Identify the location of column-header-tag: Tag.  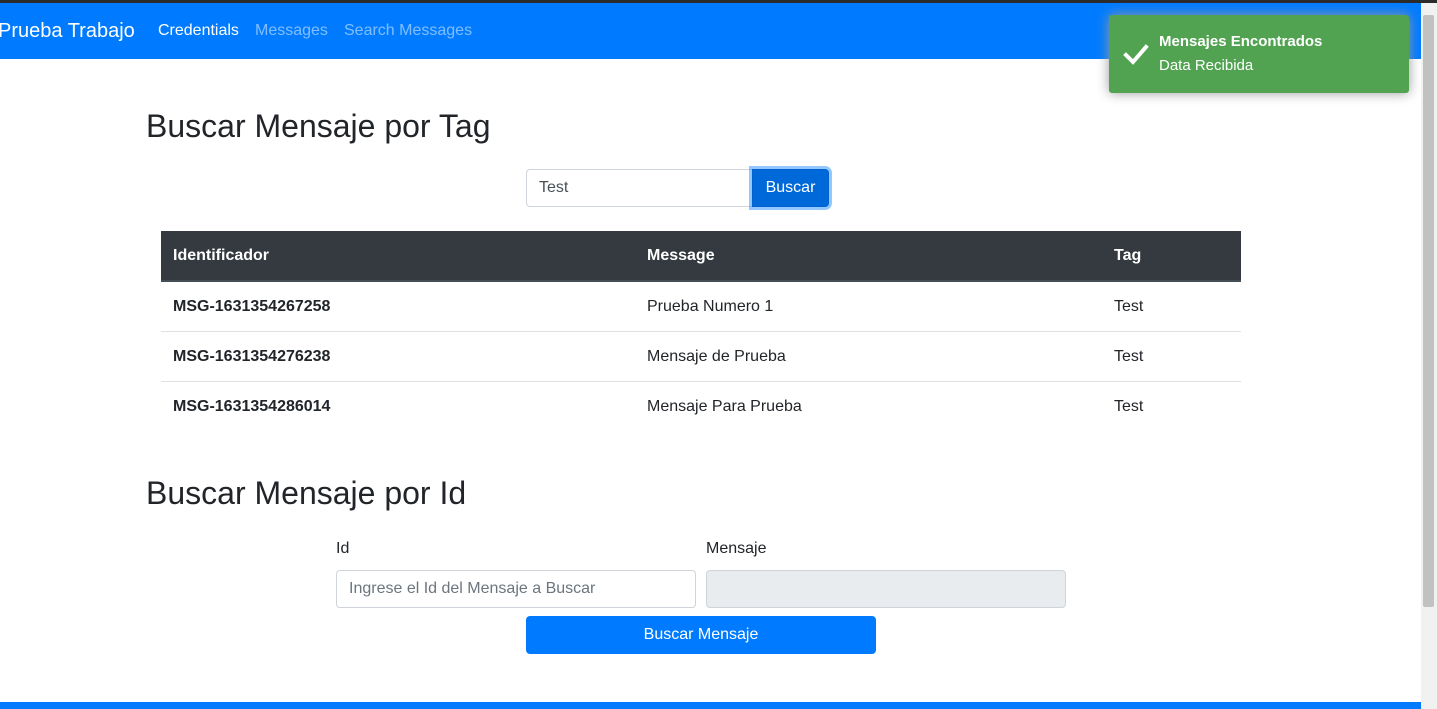
(1171, 256).